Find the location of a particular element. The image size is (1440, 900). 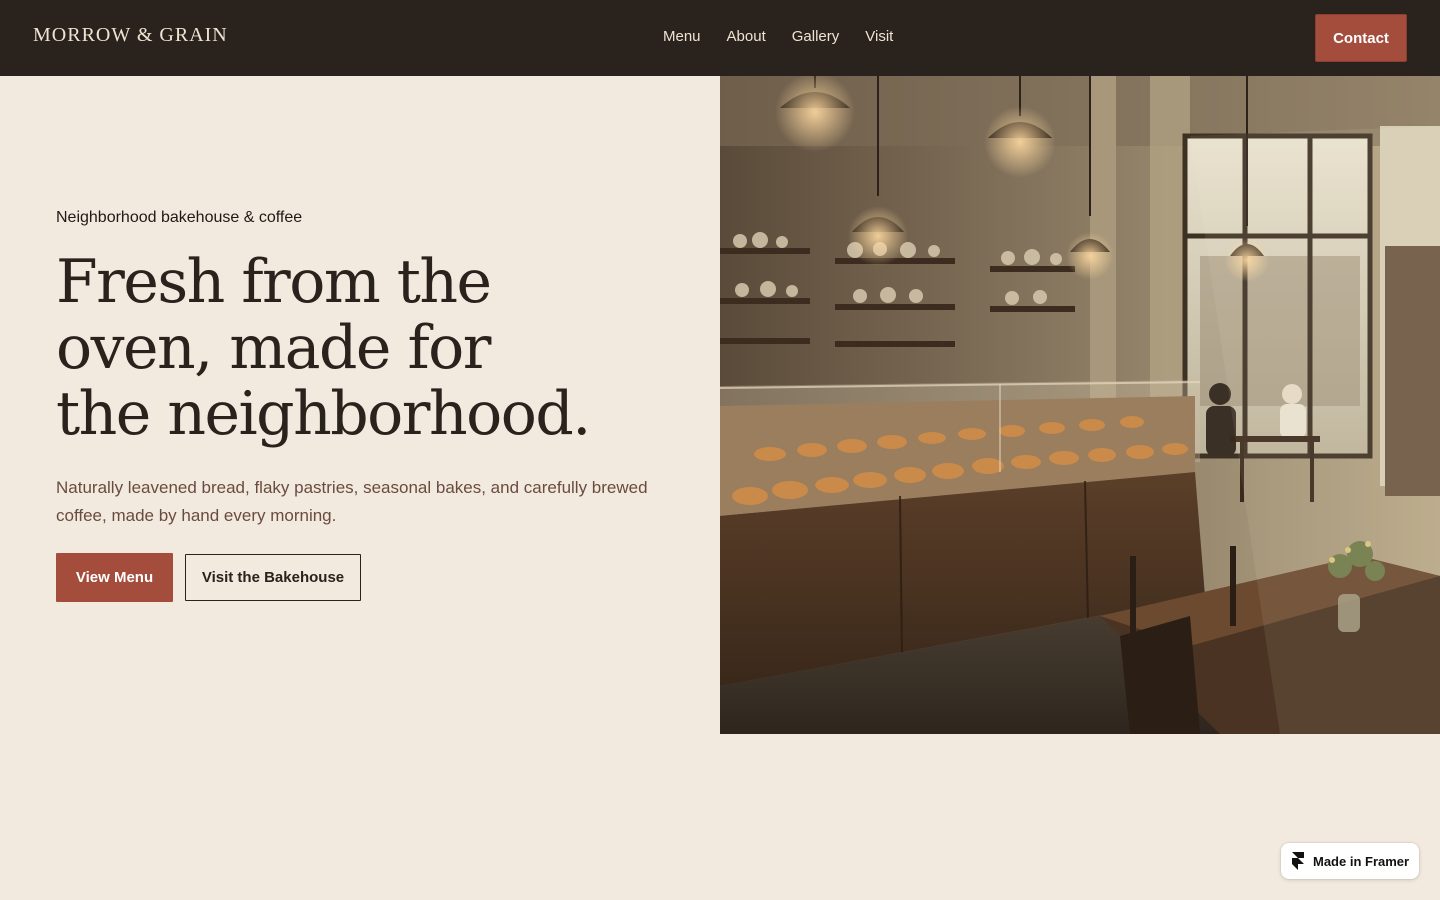

main-nav: Menu About Gallery Visit is located at coordinates (778, 36).